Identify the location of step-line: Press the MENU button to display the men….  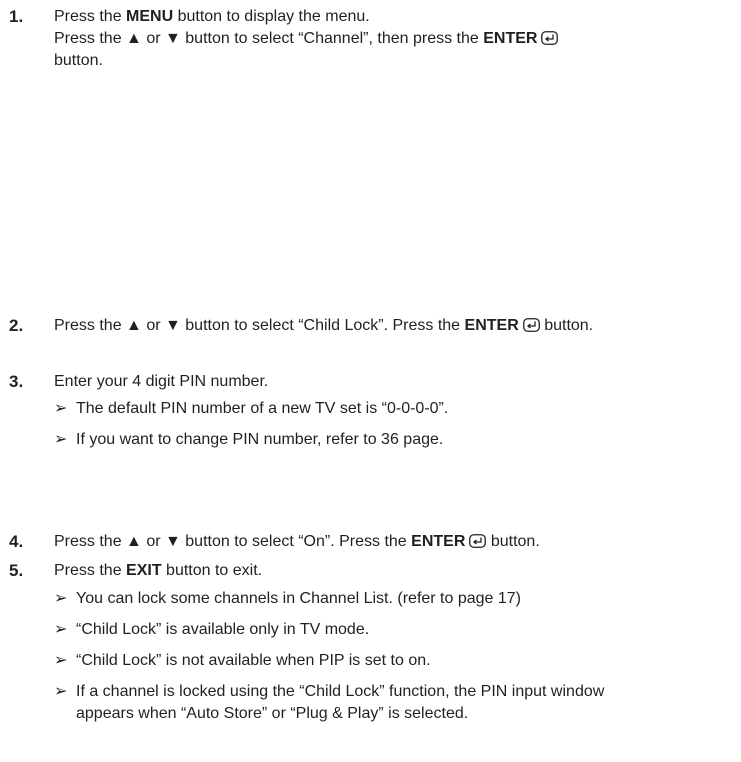
(397, 17).